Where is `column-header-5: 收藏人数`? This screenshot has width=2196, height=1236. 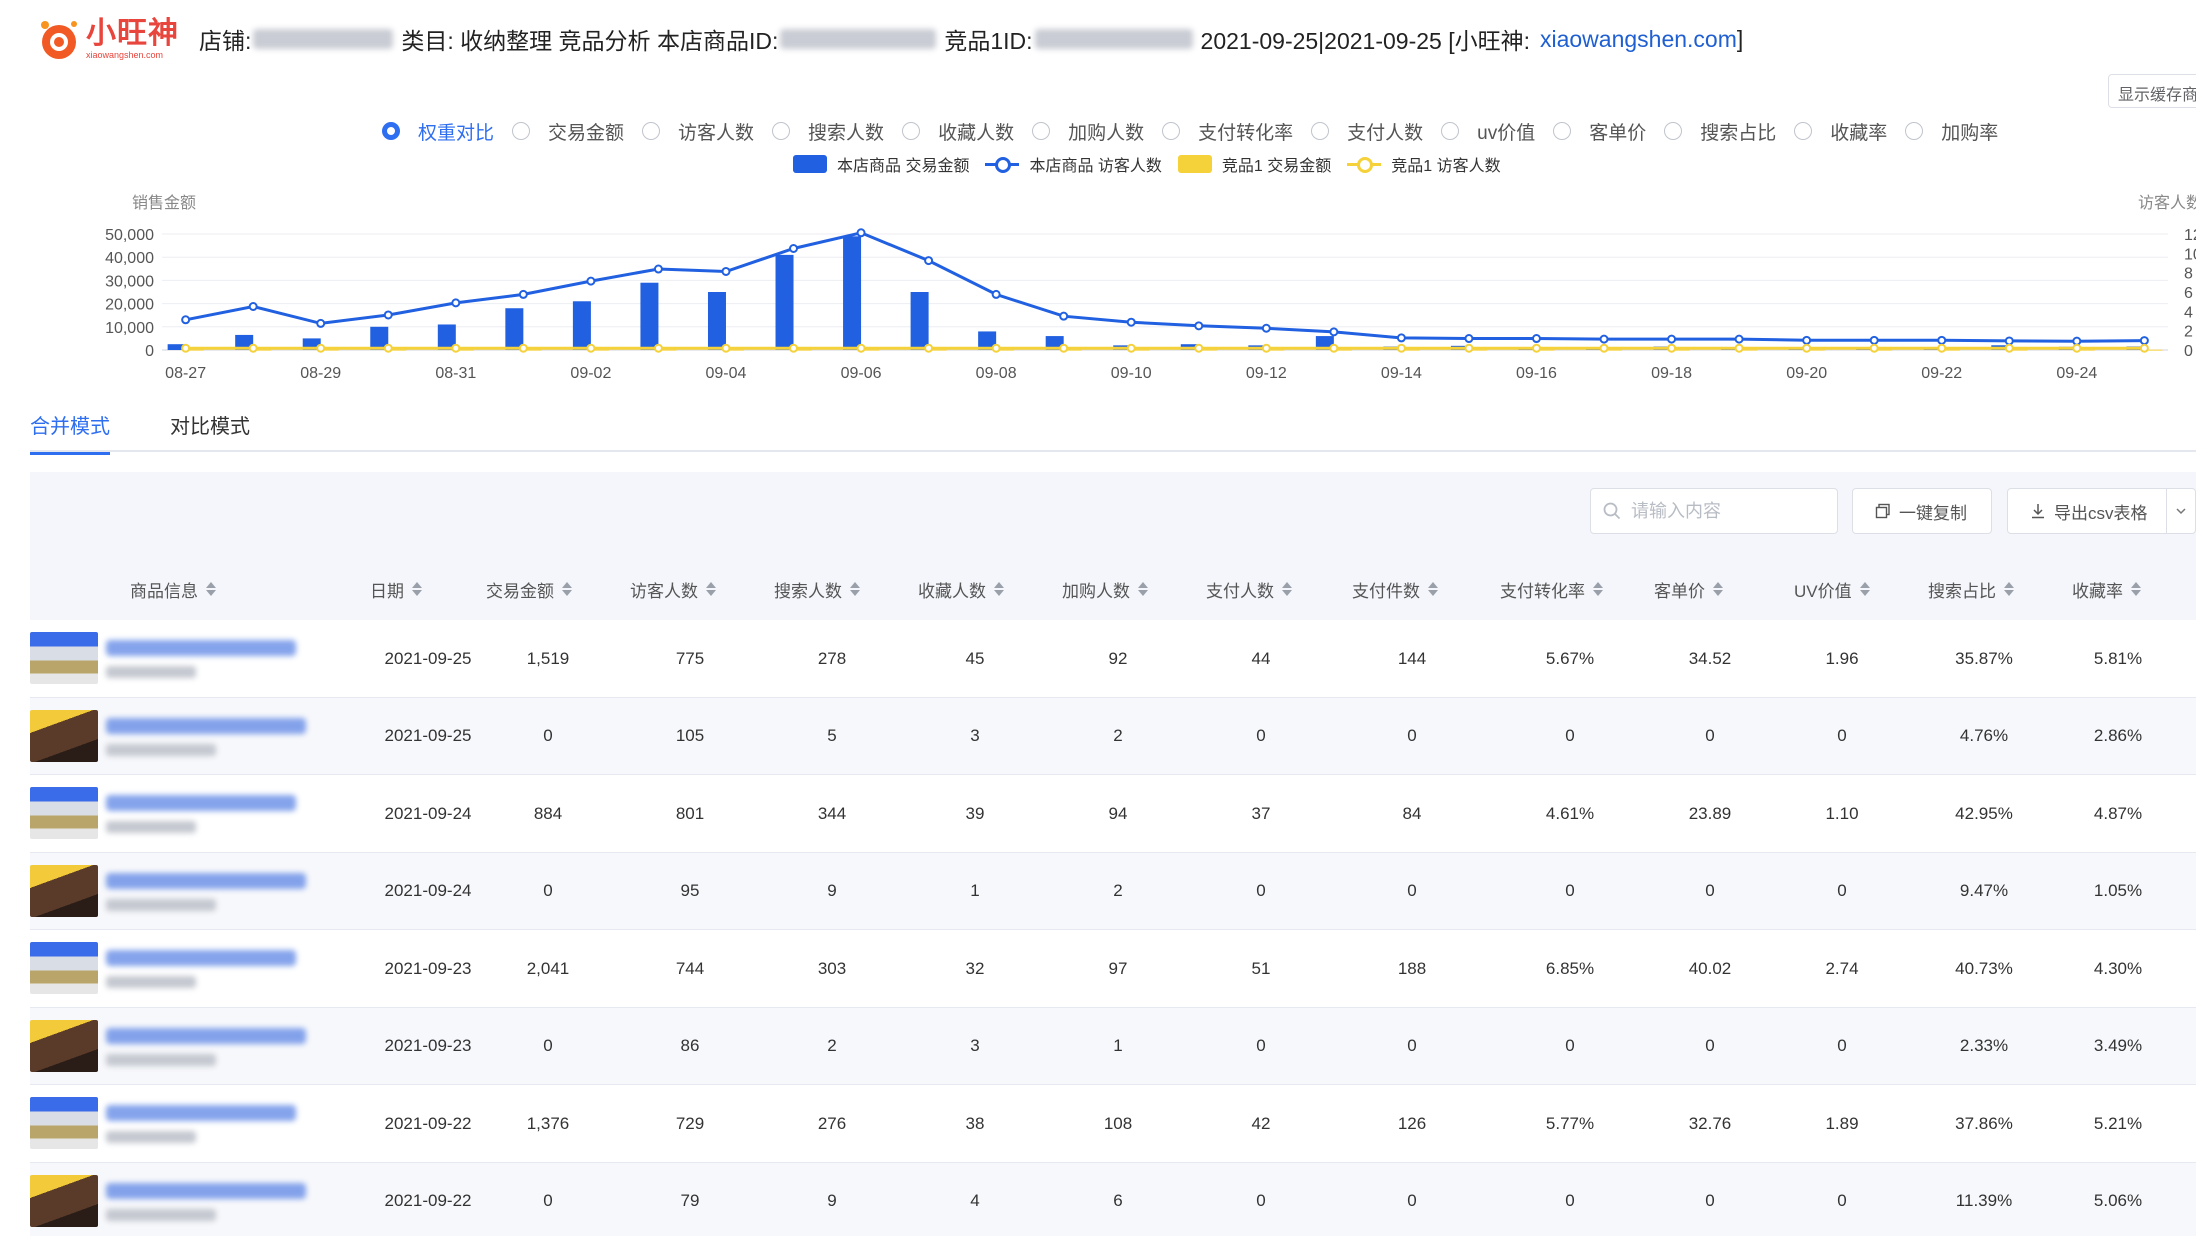 column-header-5: 收藏人数 is located at coordinates (961, 589).